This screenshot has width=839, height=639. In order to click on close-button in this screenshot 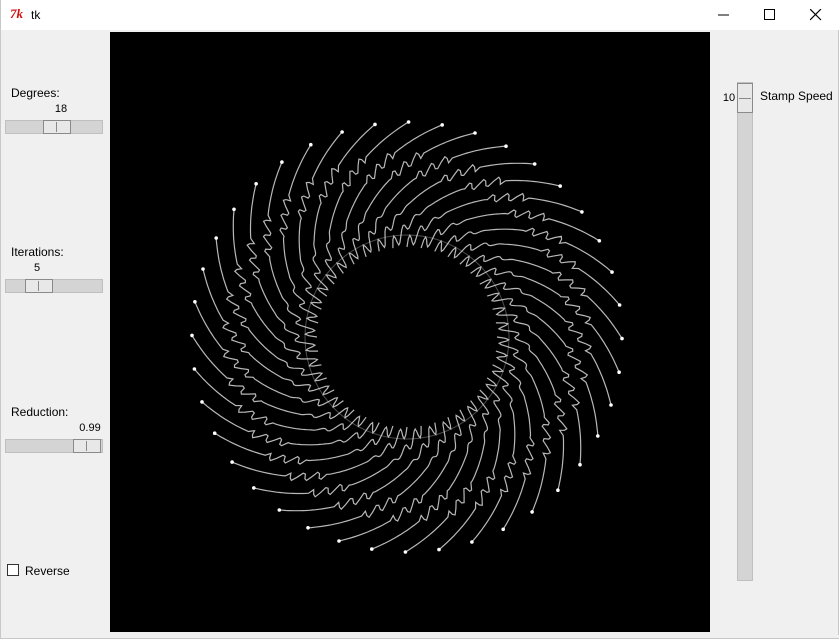, I will do `click(816, 15)`.